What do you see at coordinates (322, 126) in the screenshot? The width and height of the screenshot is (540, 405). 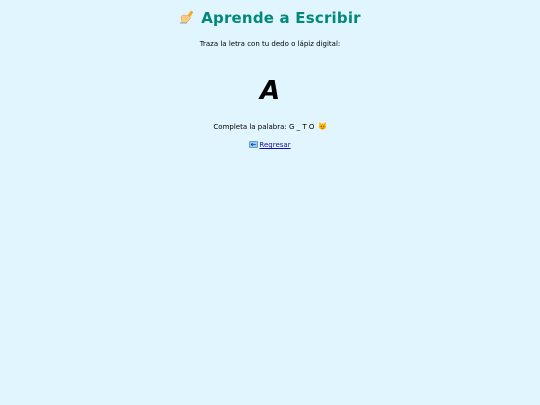 I see `cat-face-icon` at bounding box center [322, 126].